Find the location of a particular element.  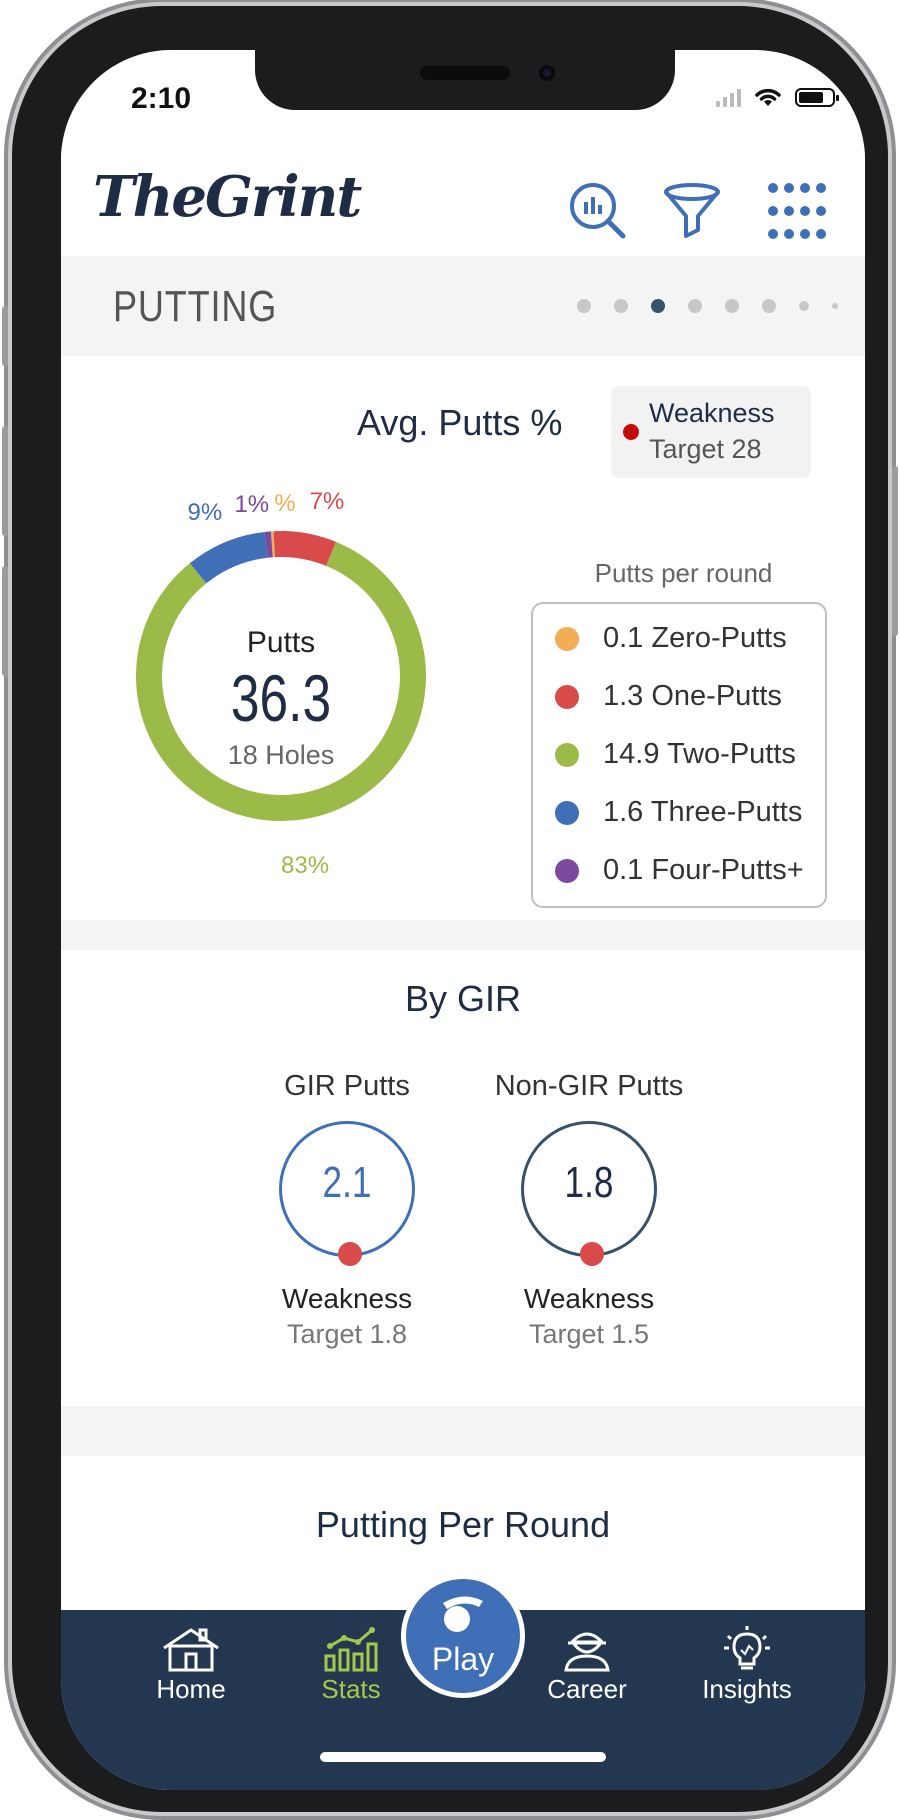

tab-career: Career is located at coordinates (587, 1665).